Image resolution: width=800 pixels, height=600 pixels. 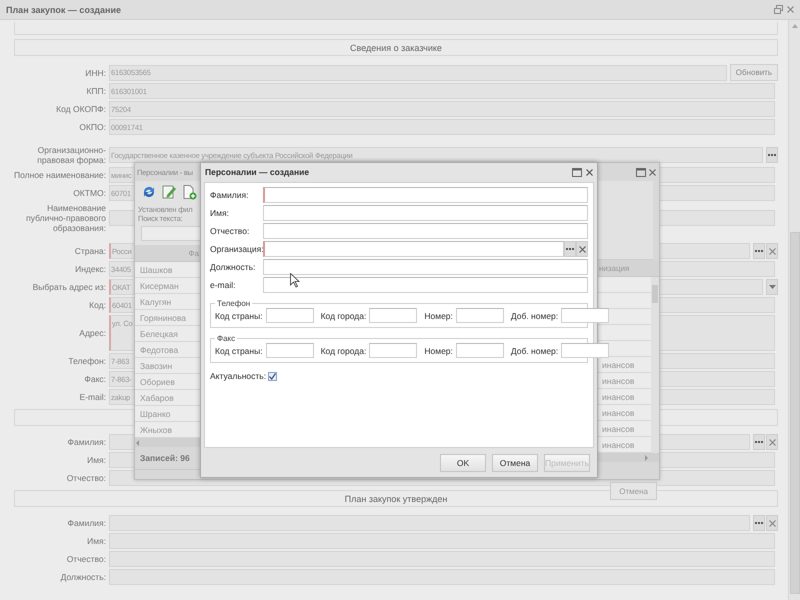 What do you see at coordinates (515, 463) in the screenshot?
I see `dialog-button: Отмена` at bounding box center [515, 463].